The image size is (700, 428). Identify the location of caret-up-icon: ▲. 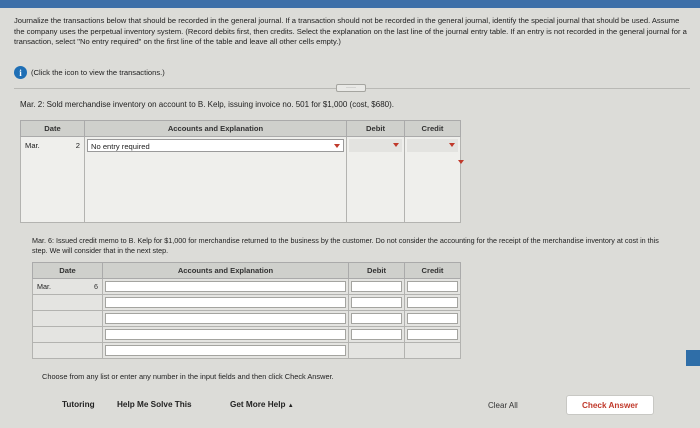
(290, 406).